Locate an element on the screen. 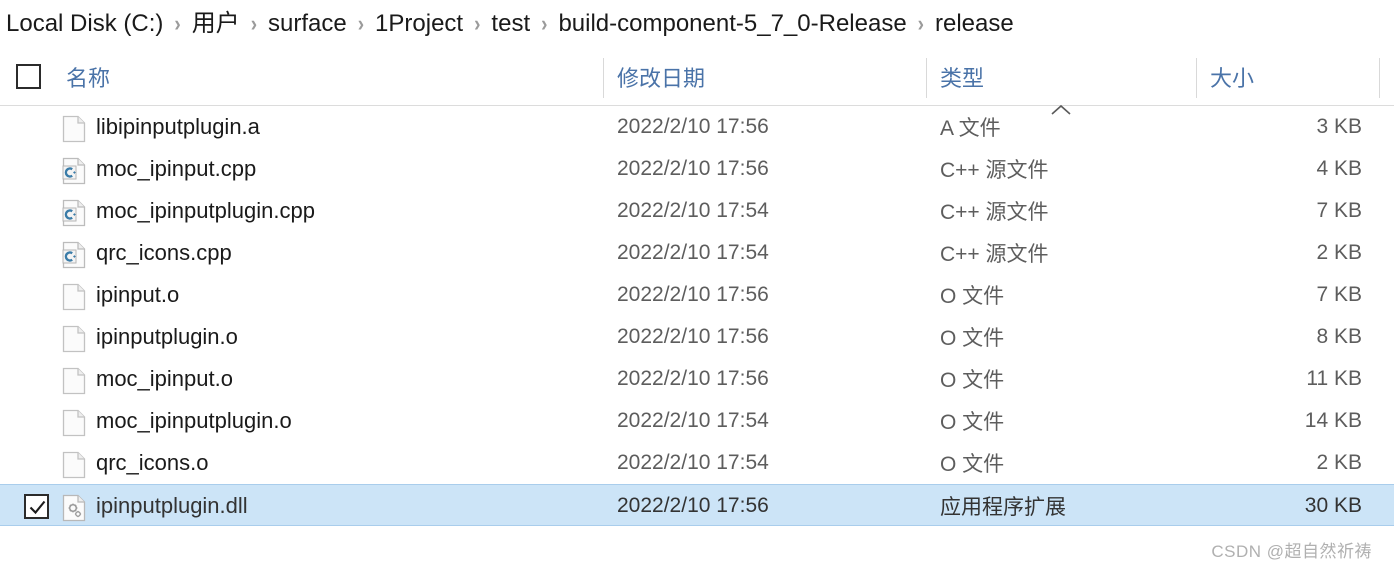  column-header-row: 名称 修改日期 类型 大小 is located at coordinates (697, 81).